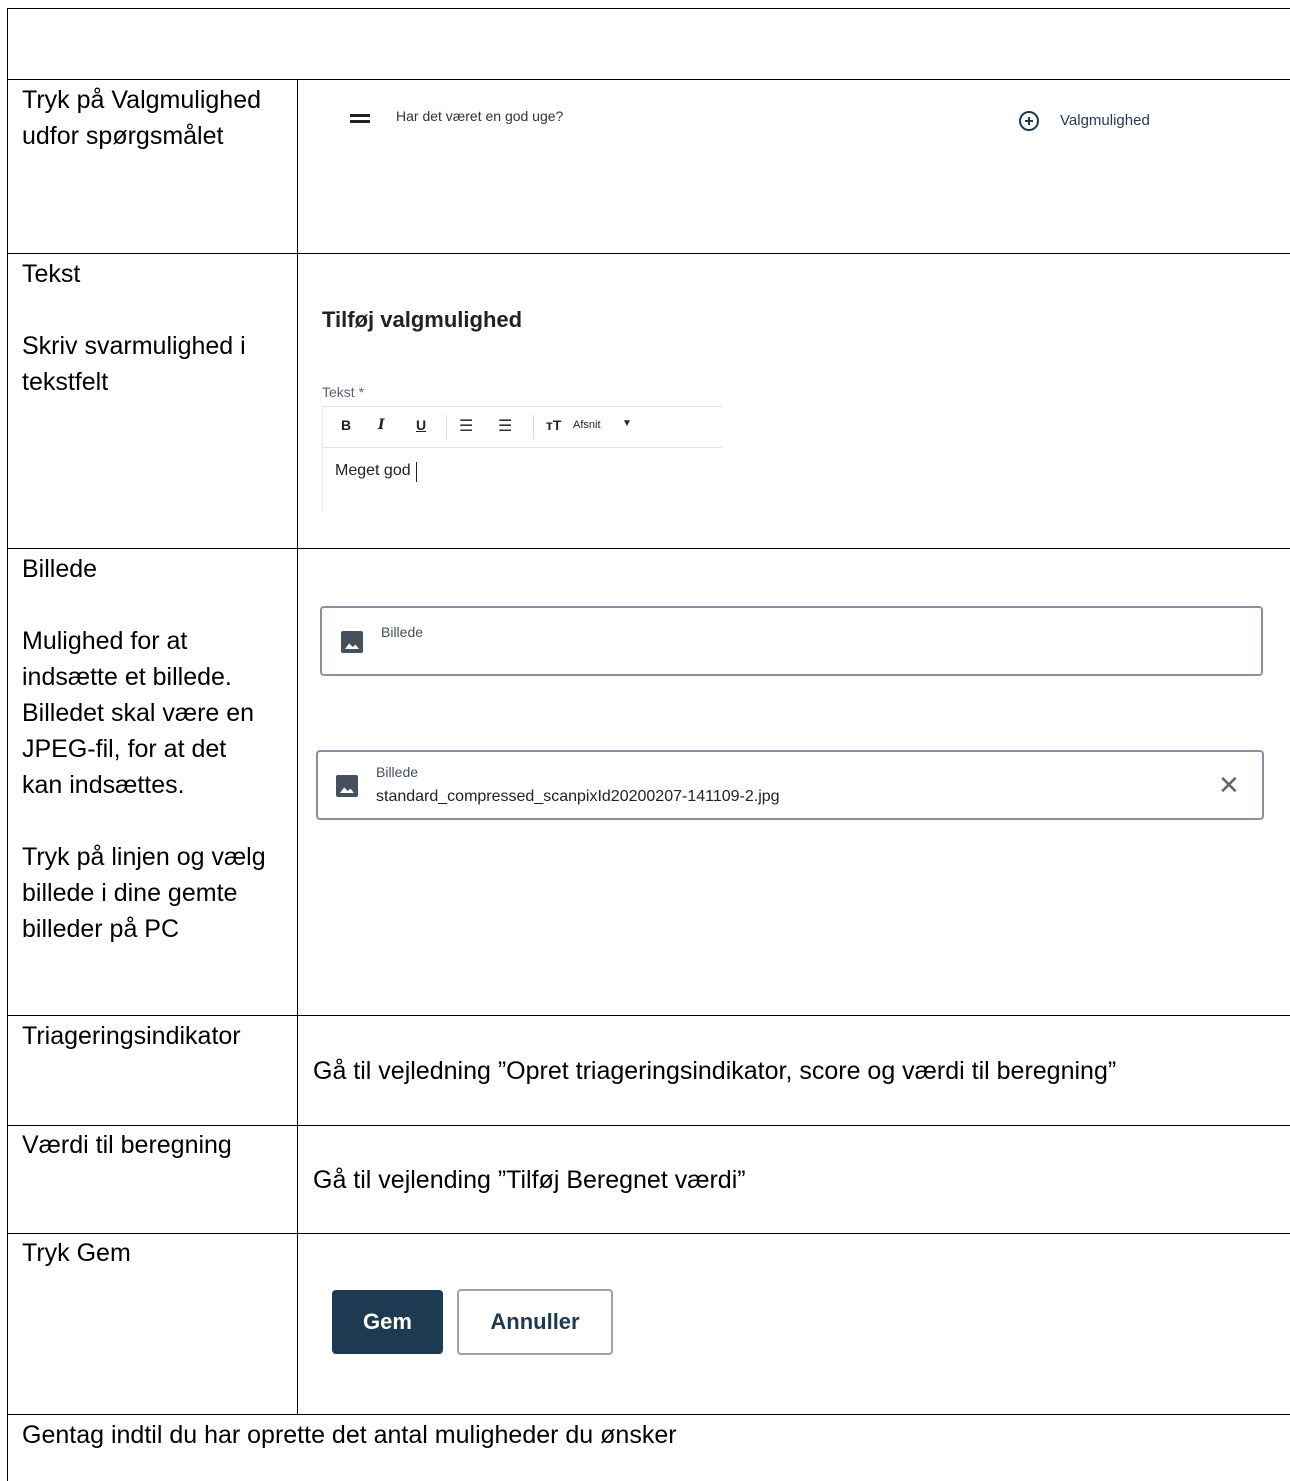 The image size is (1290, 1481). I want to click on dropdown-arrow-icon: ▼, so click(627, 423).